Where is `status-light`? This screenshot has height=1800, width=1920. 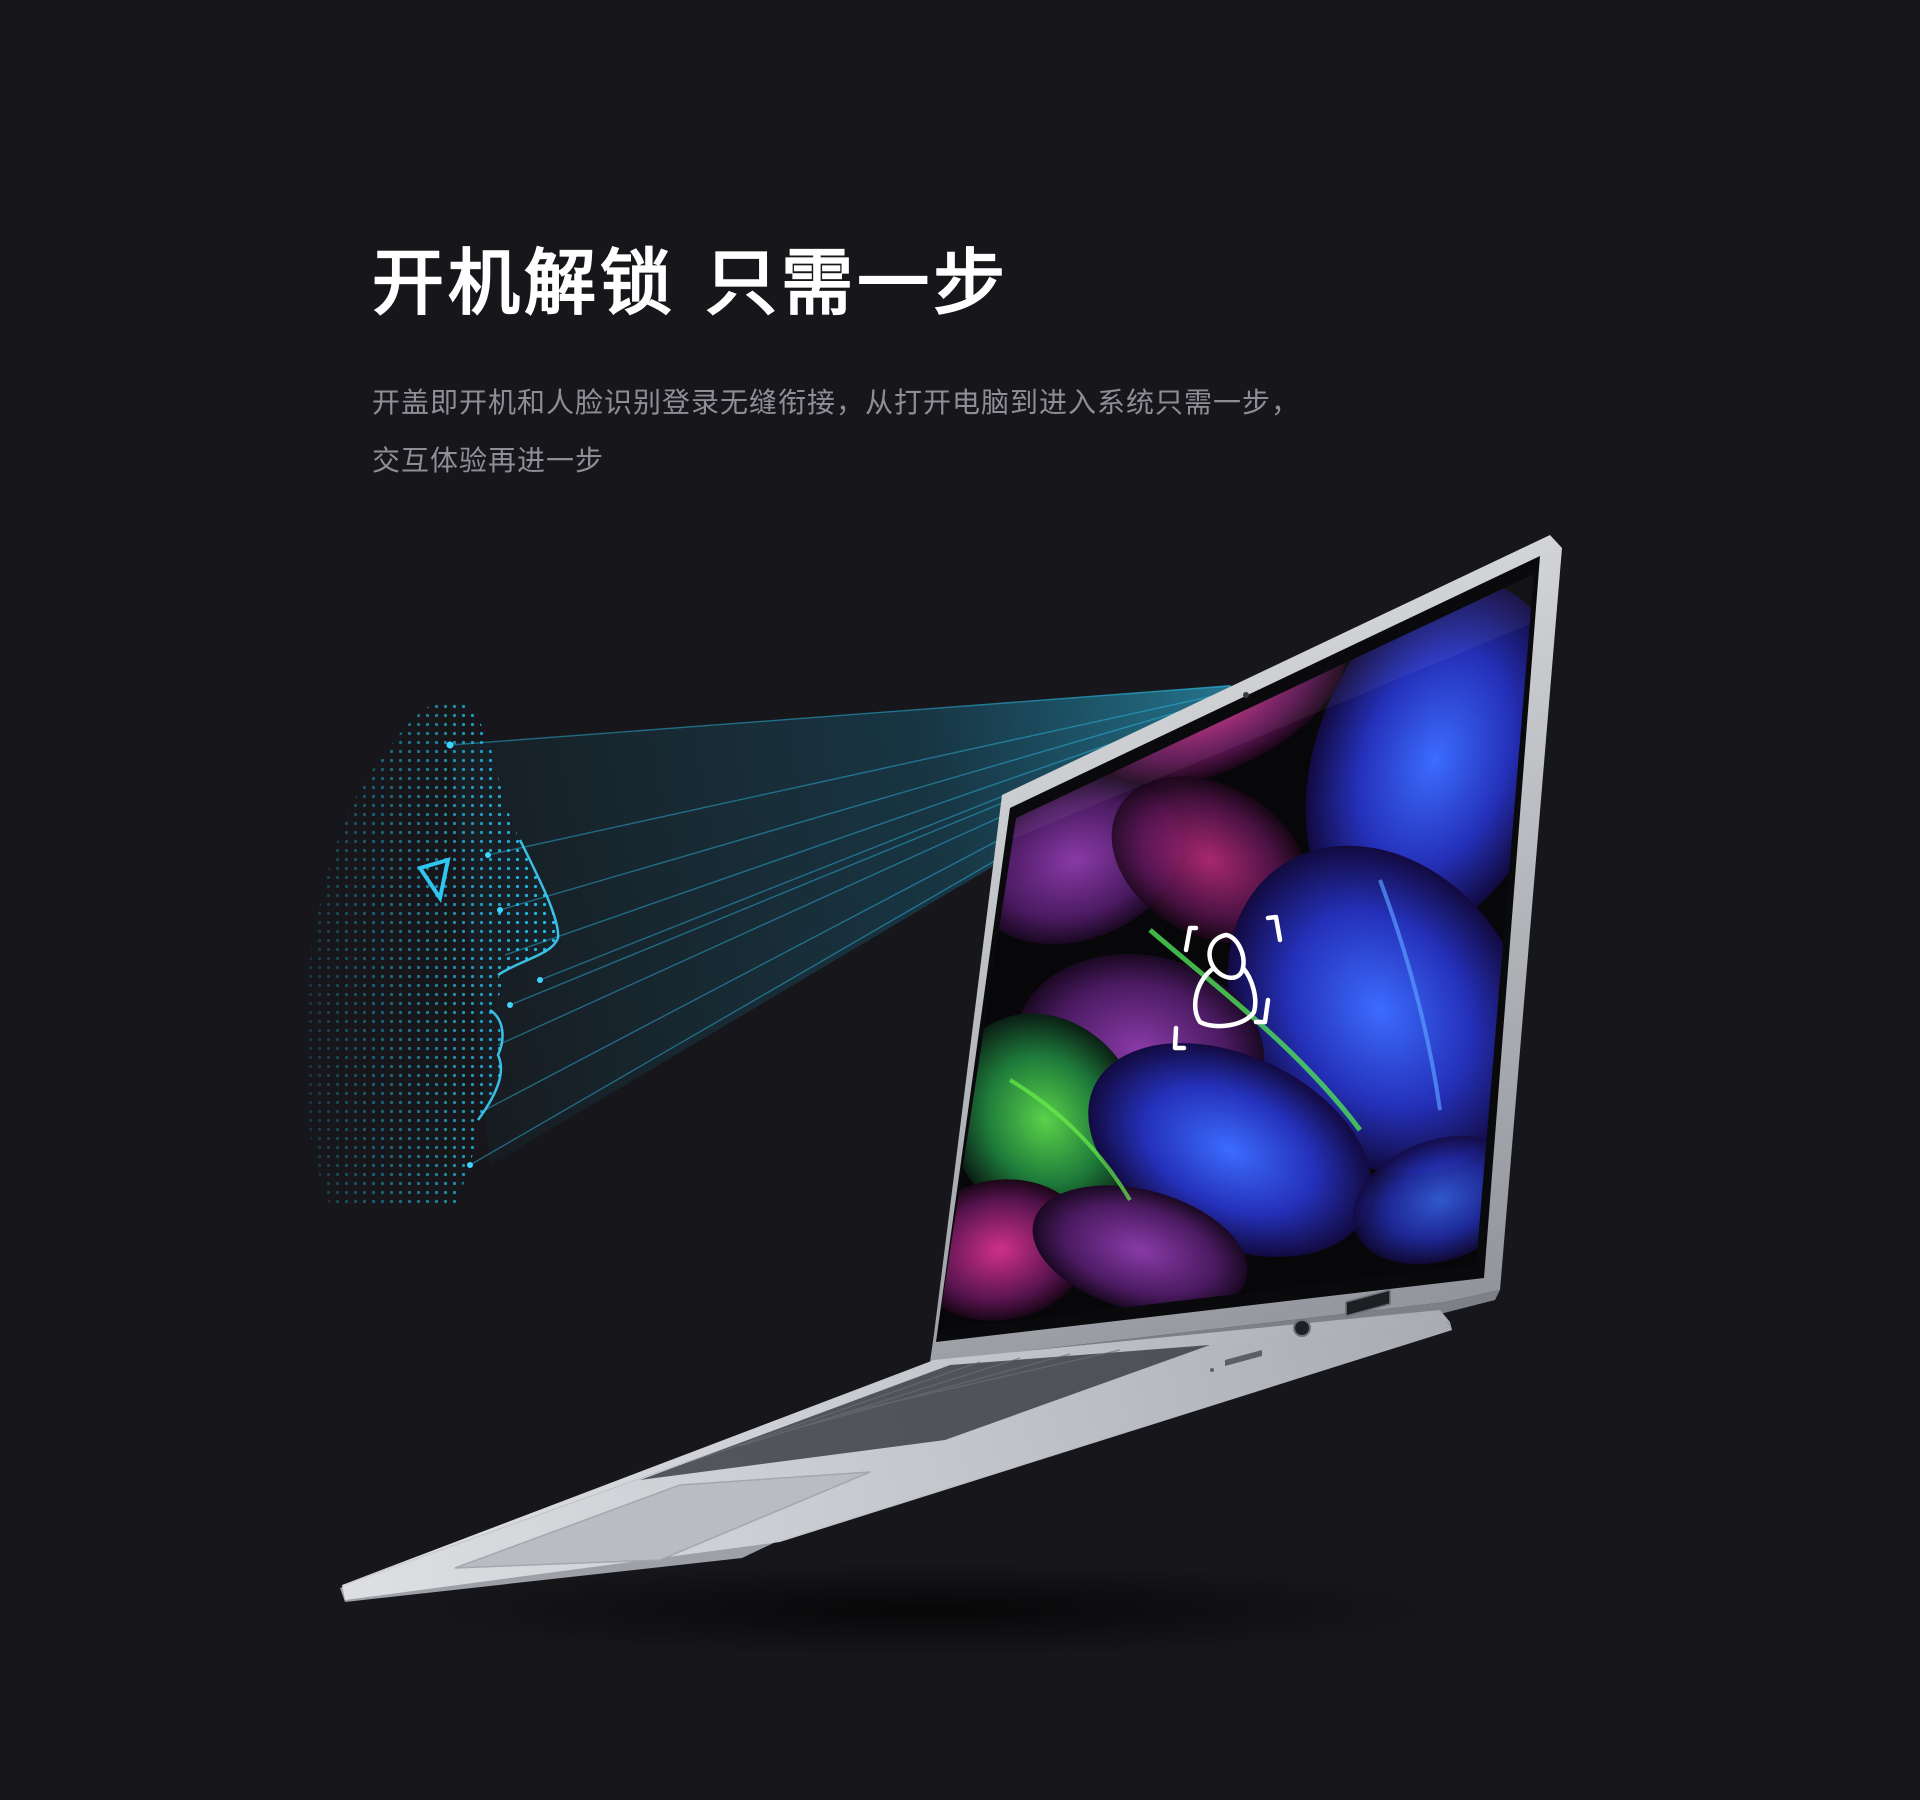
status-light is located at coordinates (1212, 1370).